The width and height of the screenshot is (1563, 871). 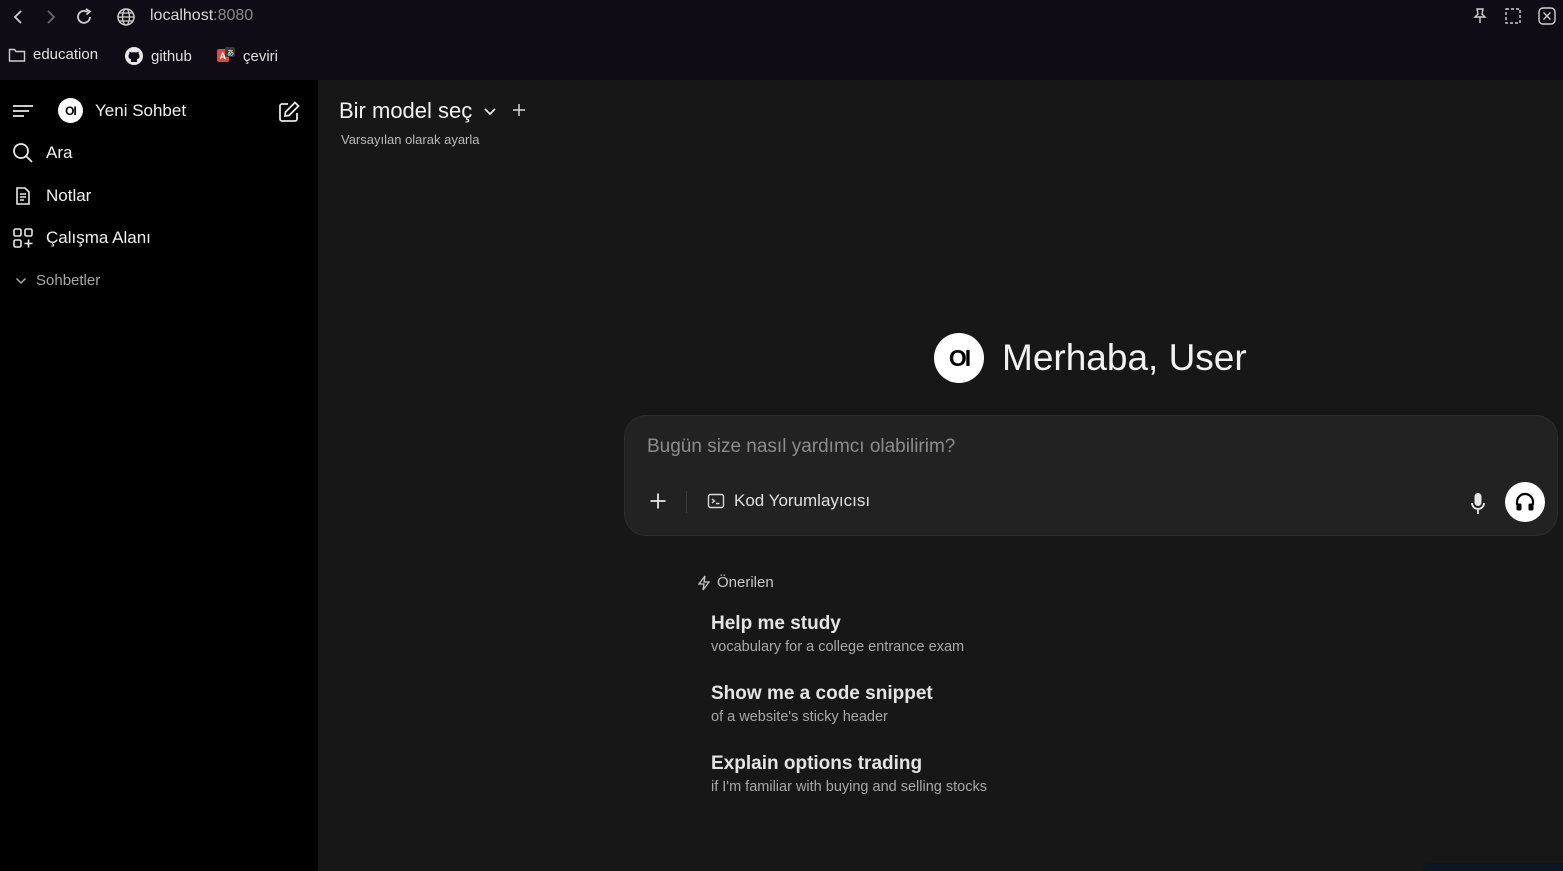 I want to click on forward-button, so click(x=50, y=17).